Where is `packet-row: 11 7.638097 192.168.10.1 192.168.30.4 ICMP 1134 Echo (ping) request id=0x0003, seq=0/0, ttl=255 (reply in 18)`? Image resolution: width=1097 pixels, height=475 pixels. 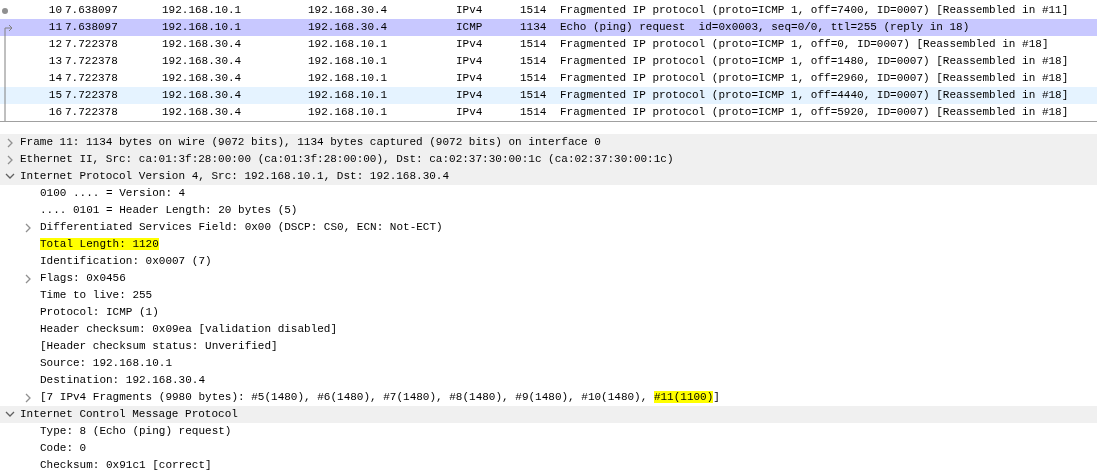 packet-row: 11 7.638097 192.168.10.1 192.168.30.4 ICMP 1134 Echo (ping) request id=0x0003, seq=0/0, ttl=255 (reply in 18) is located at coordinates (548, 27).